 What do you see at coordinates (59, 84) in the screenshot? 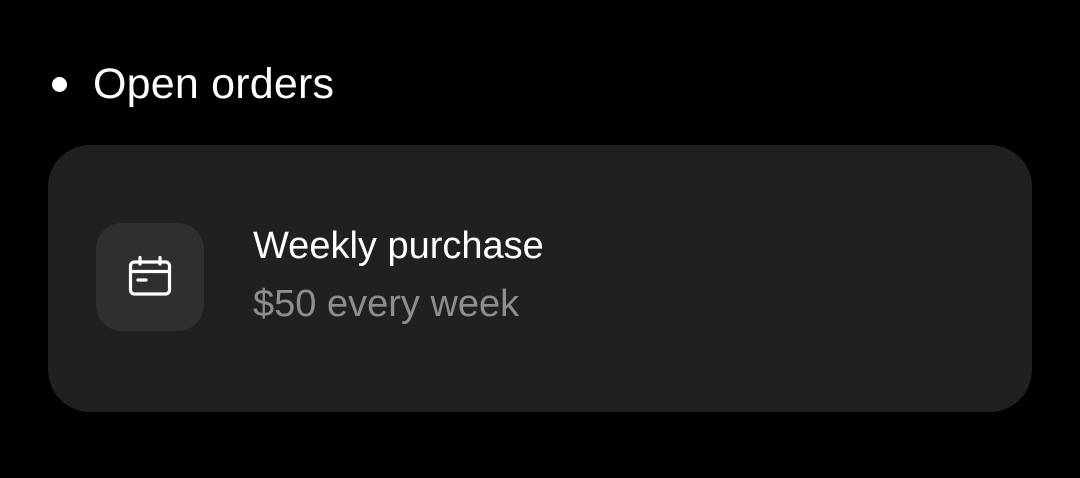
I see `bullet-dot` at bounding box center [59, 84].